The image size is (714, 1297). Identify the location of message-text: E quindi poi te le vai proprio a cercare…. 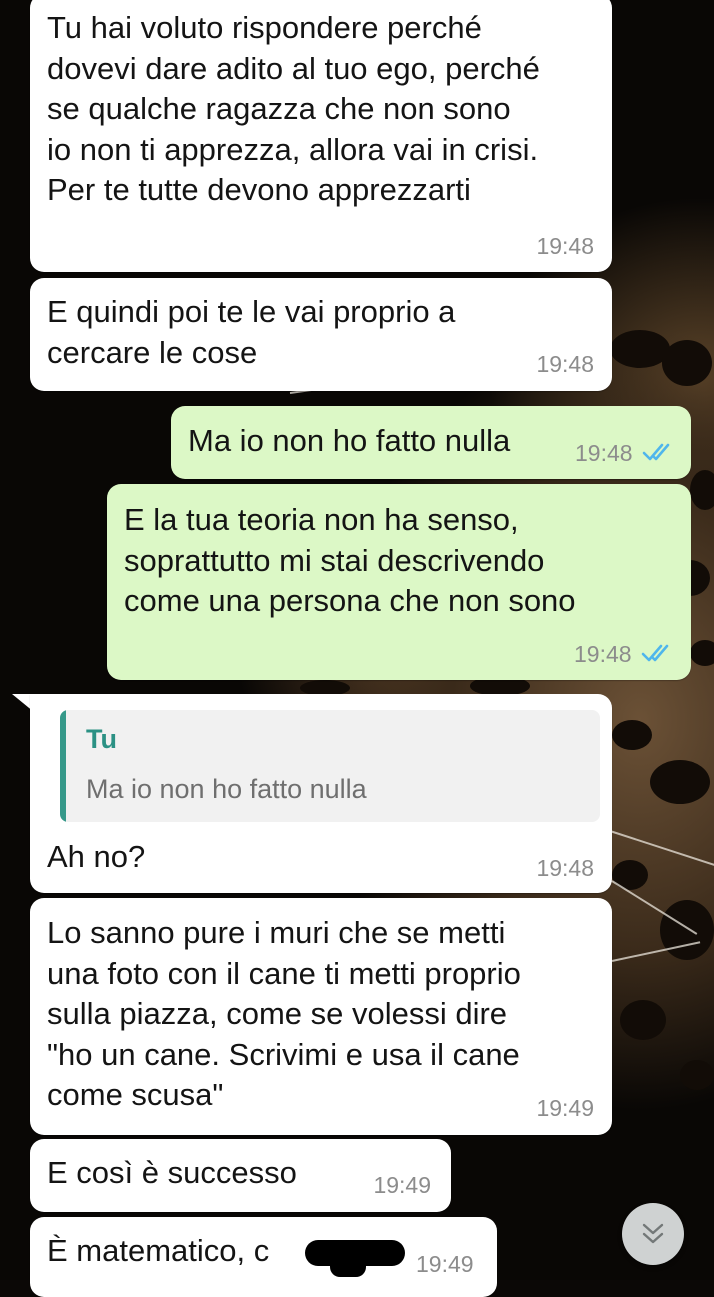
(251, 332).